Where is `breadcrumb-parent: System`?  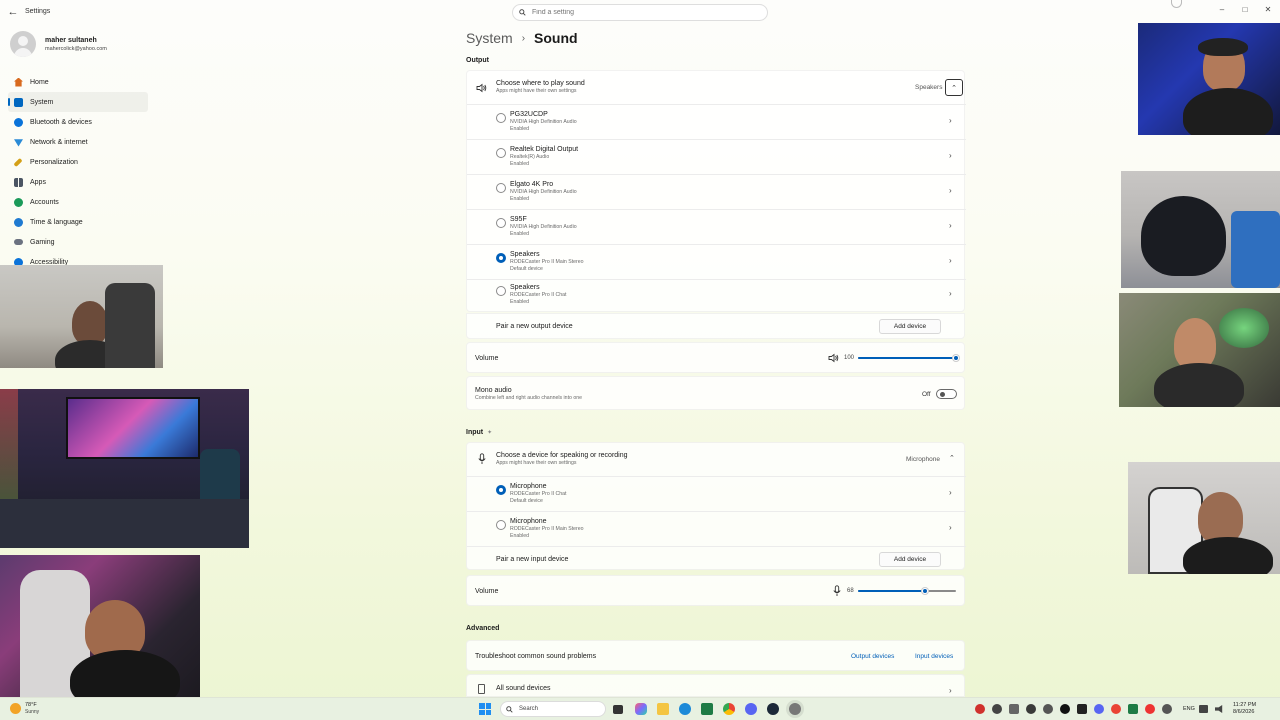 breadcrumb-parent: System is located at coordinates (489, 38).